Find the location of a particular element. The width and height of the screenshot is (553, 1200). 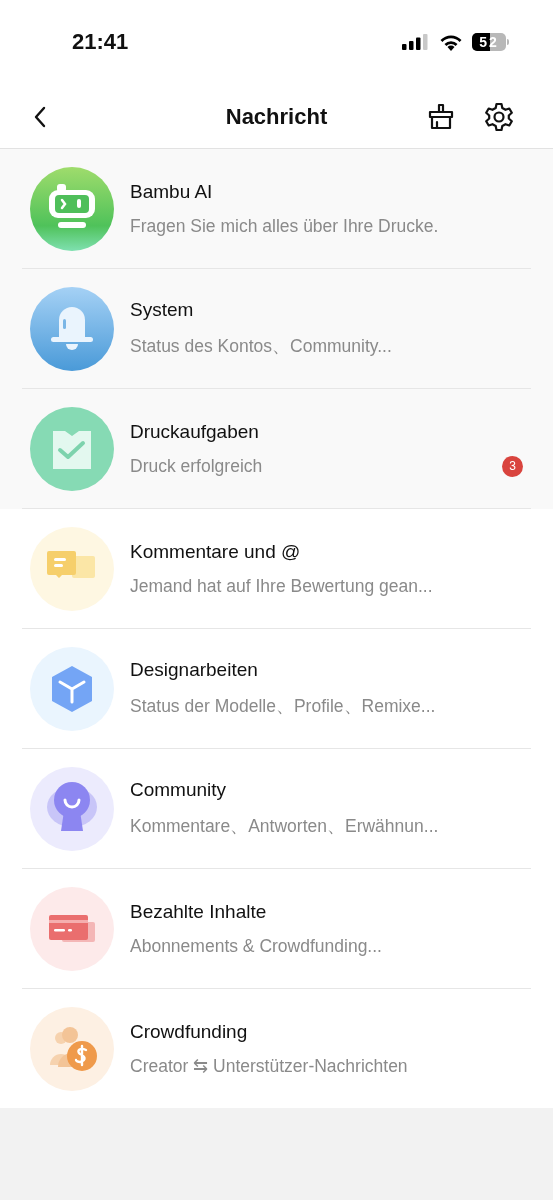

message-title: Kommentare und @ is located at coordinates (216, 551).